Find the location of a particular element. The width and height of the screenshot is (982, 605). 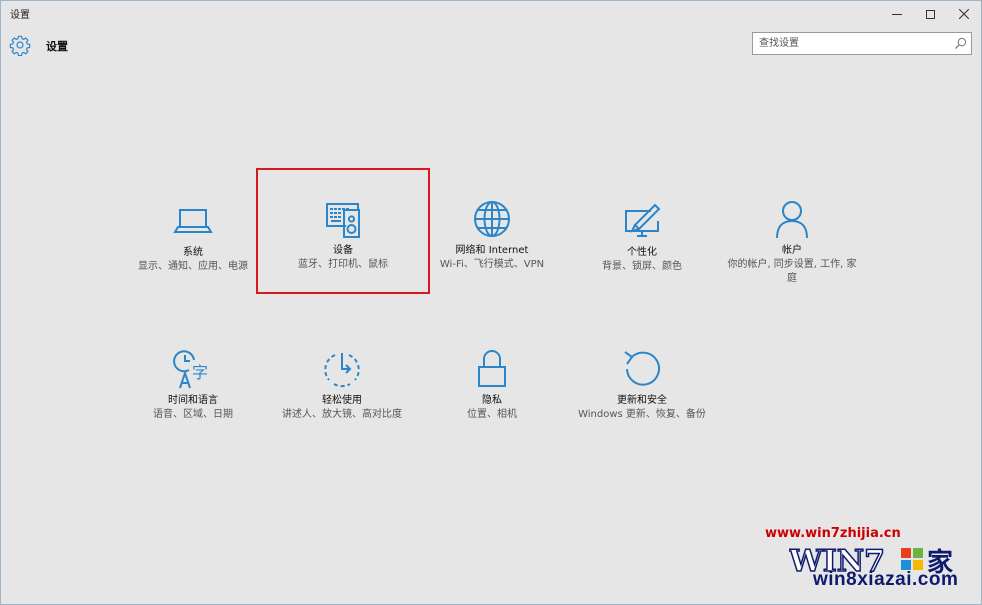

laptop-icon is located at coordinates (193, 221).